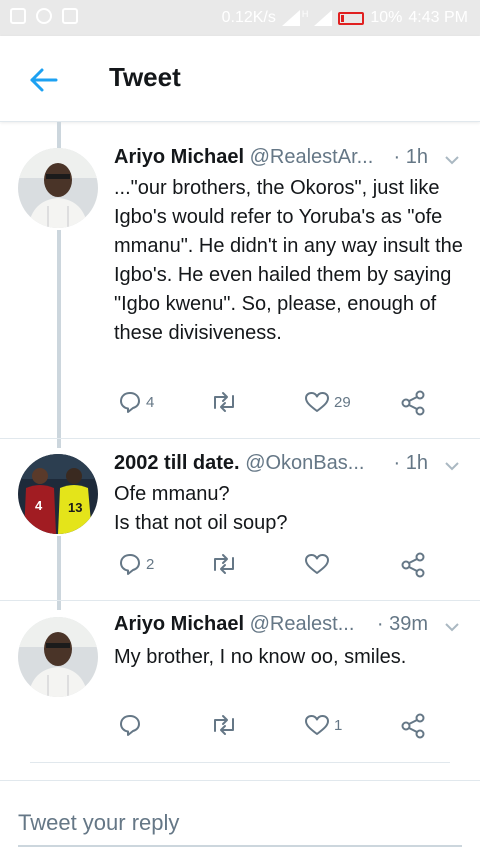 The image size is (480, 854). What do you see at coordinates (260, 657) in the screenshot?
I see `tweet-text: My brother, I no know oo, smiles.` at bounding box center [260, 657].